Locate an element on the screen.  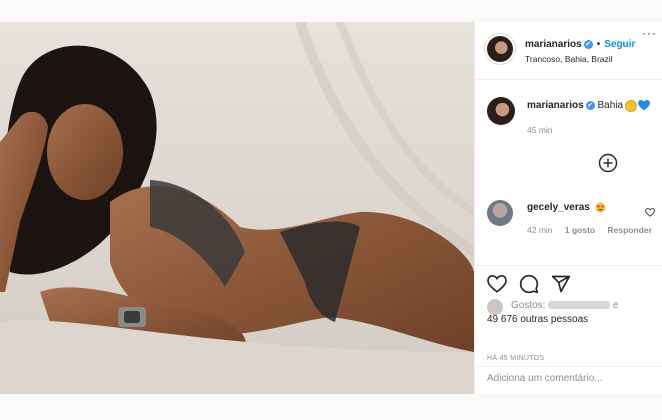
caption-verified-badge-icon: ✔ is located at coordinates (590, 105).